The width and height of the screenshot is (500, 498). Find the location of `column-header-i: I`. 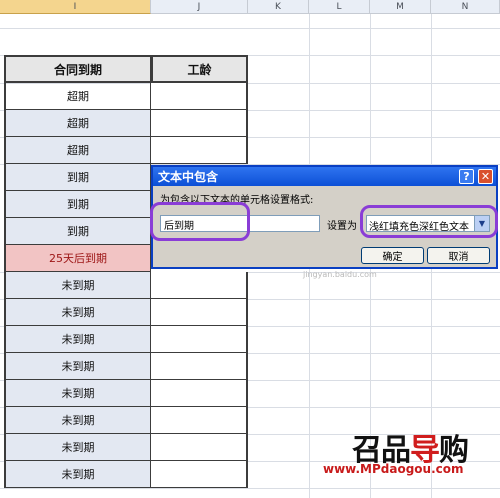

column-header-i: I is located at coordinates (75, 7).